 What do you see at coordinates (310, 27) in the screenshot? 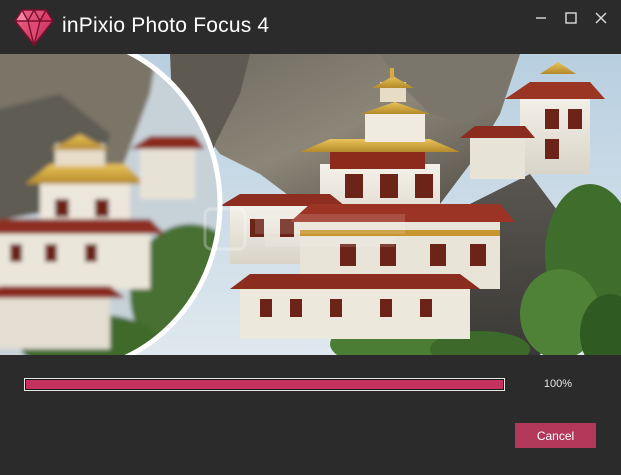
I see `title-bar: inPixio Photo Focus 4` at bounding box center [310, 27].